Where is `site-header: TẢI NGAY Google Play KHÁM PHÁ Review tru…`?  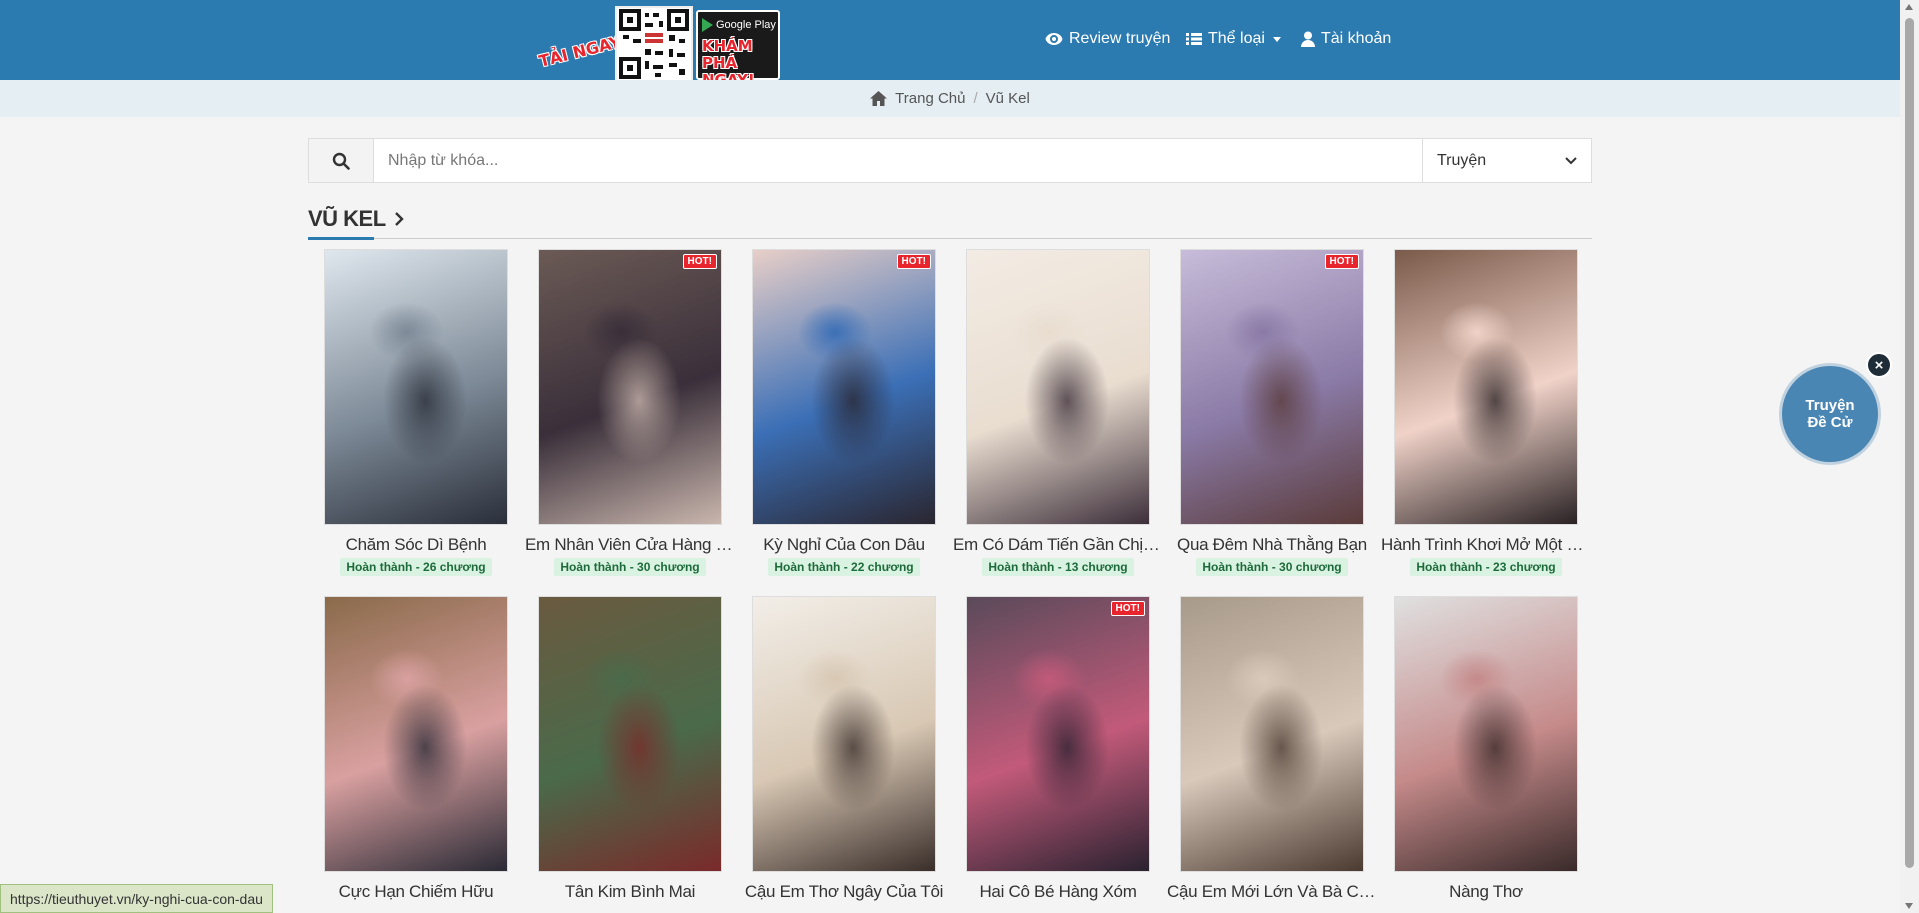
site-header: TẢI NGAY Google Play KHÁM PHÁ Review tru… is located at coordinates (950, 44).